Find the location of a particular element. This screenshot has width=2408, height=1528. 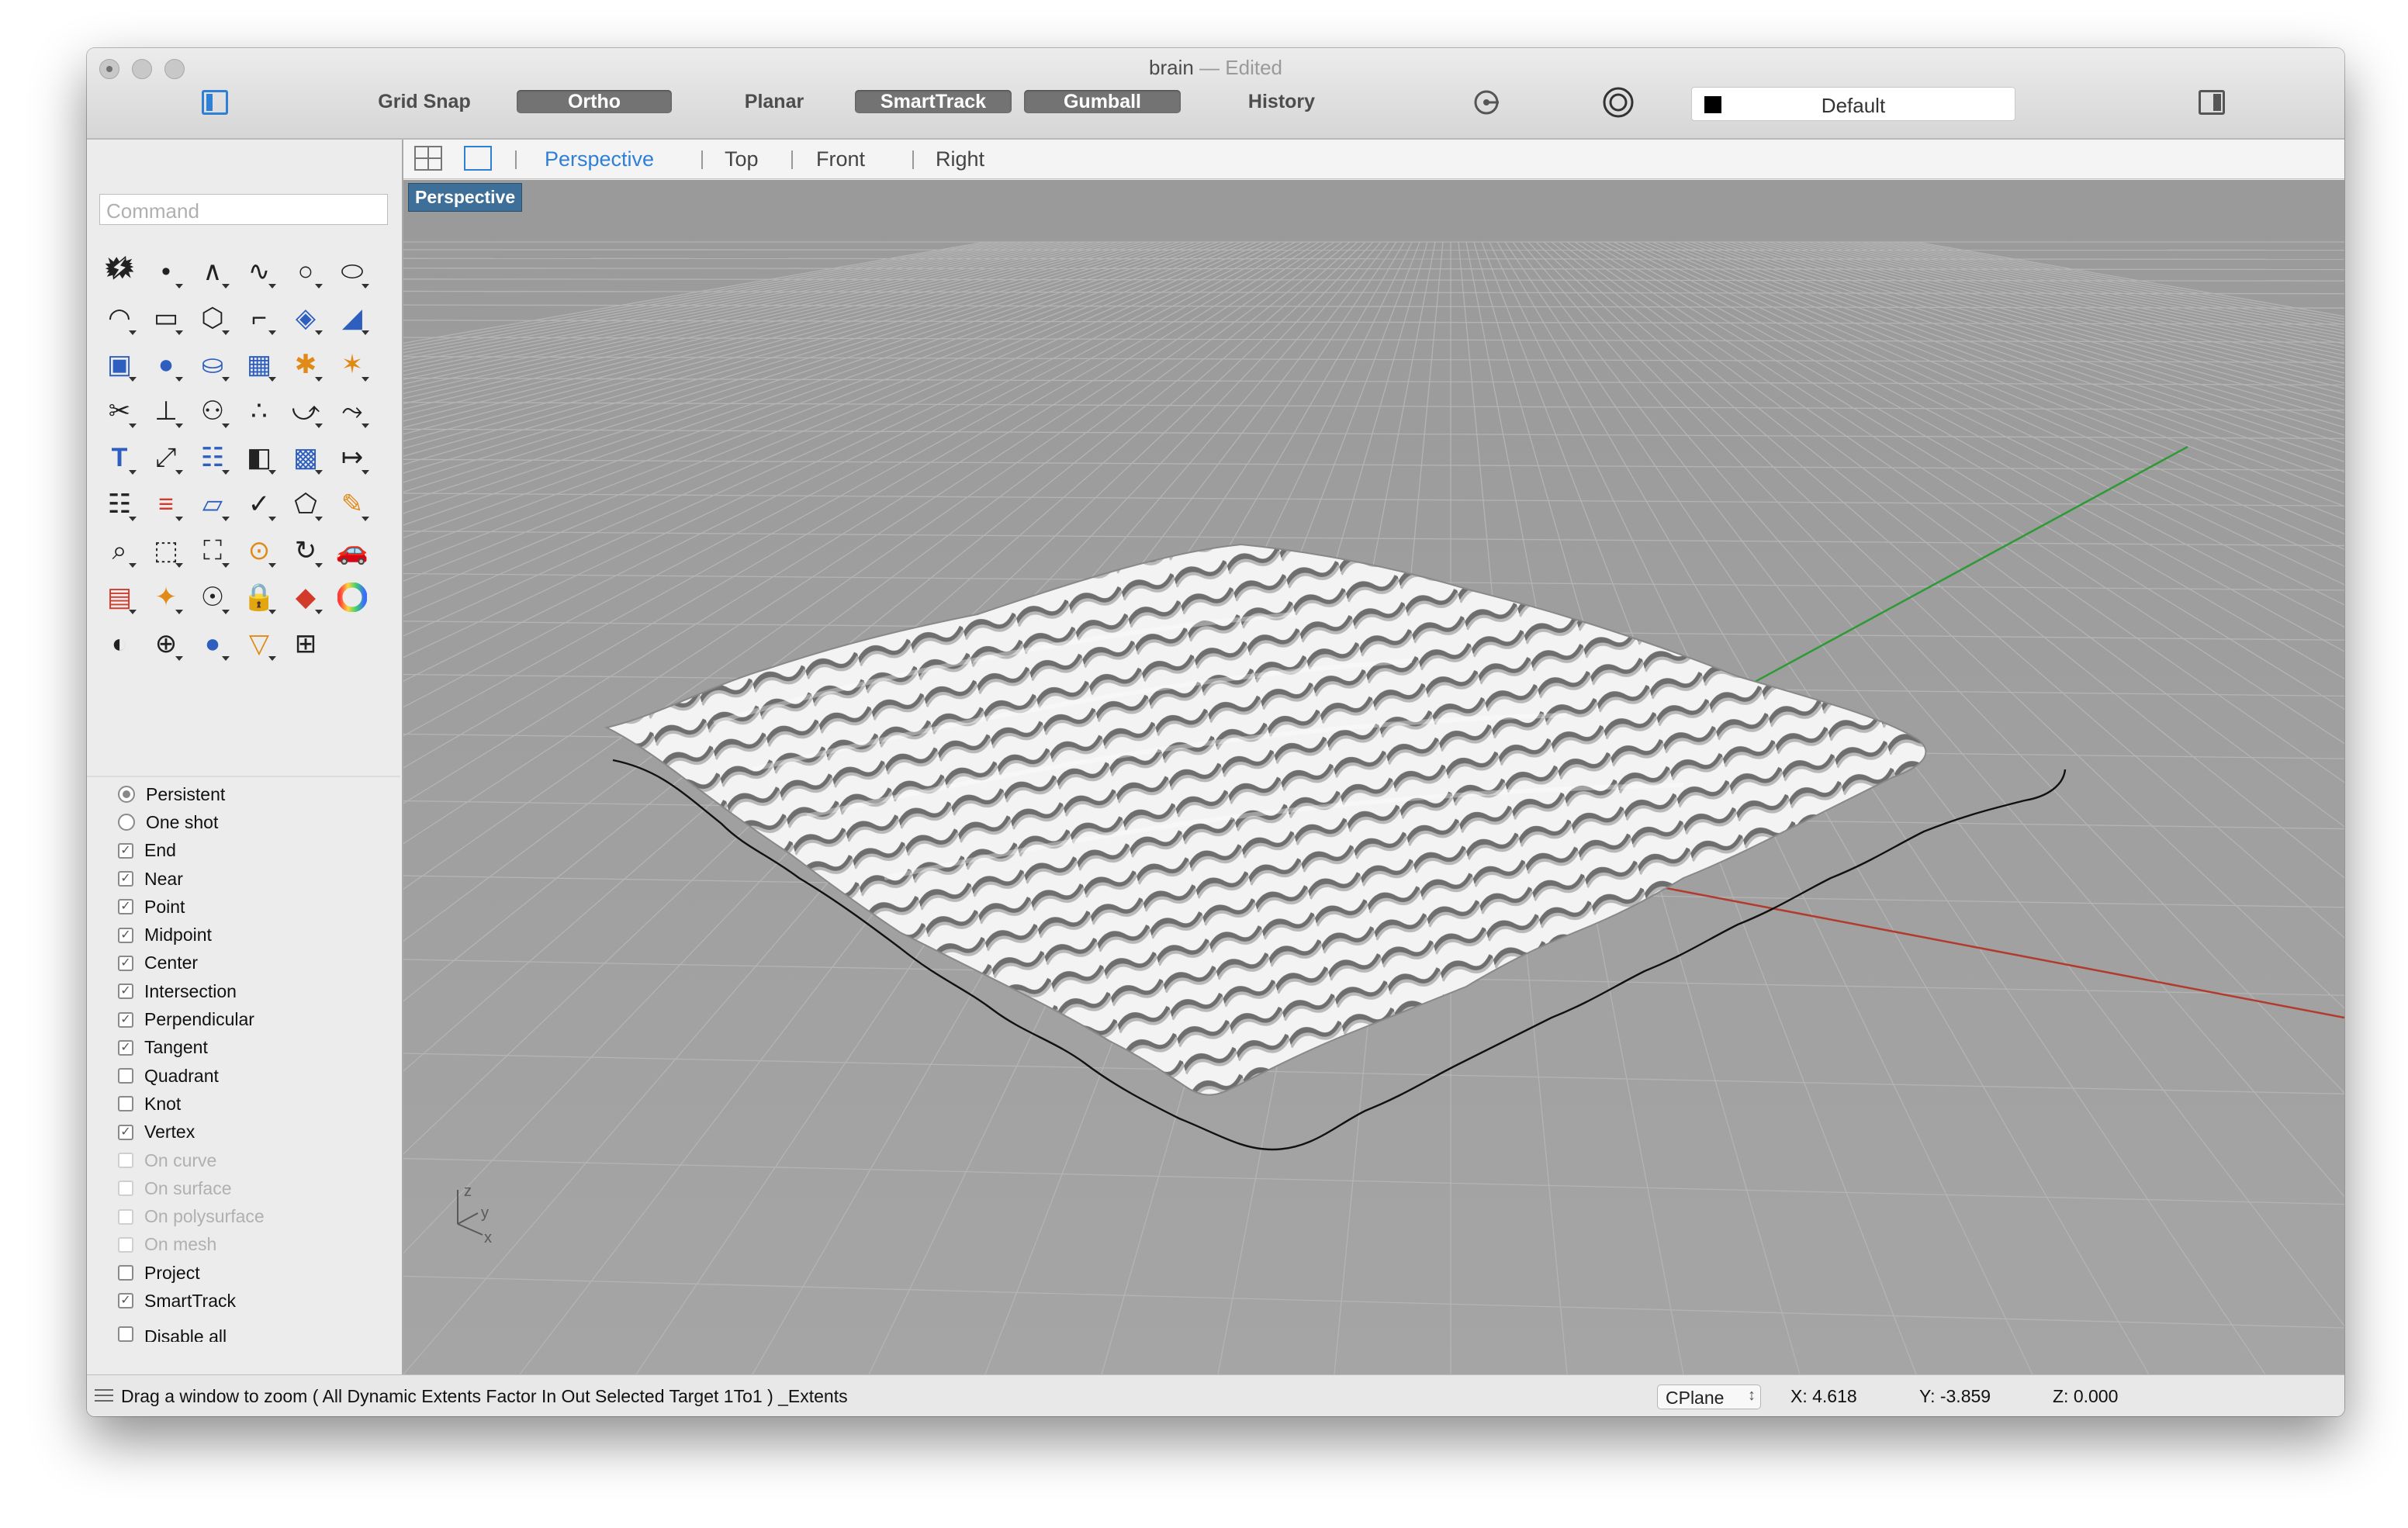

viewport-title: Perspective is located at coordinates (465, 197).